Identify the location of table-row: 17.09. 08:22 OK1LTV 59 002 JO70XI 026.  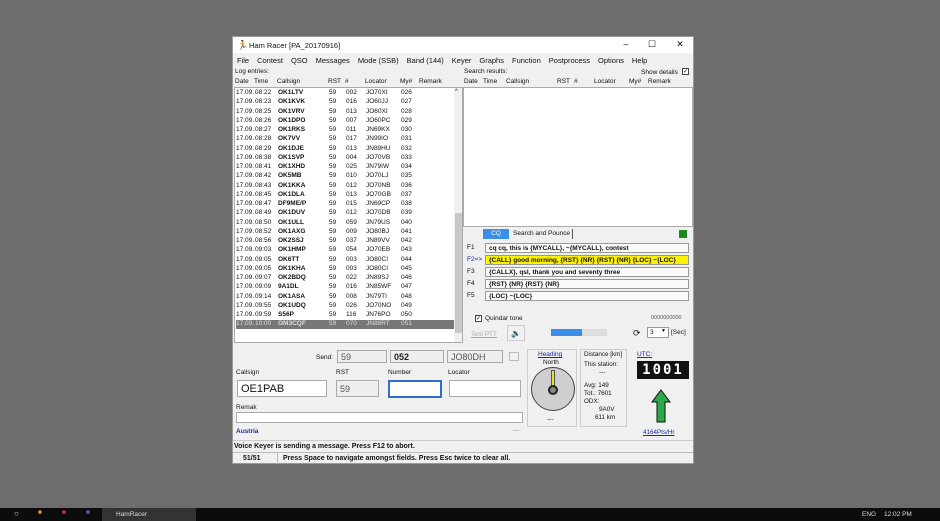
(345, 93).